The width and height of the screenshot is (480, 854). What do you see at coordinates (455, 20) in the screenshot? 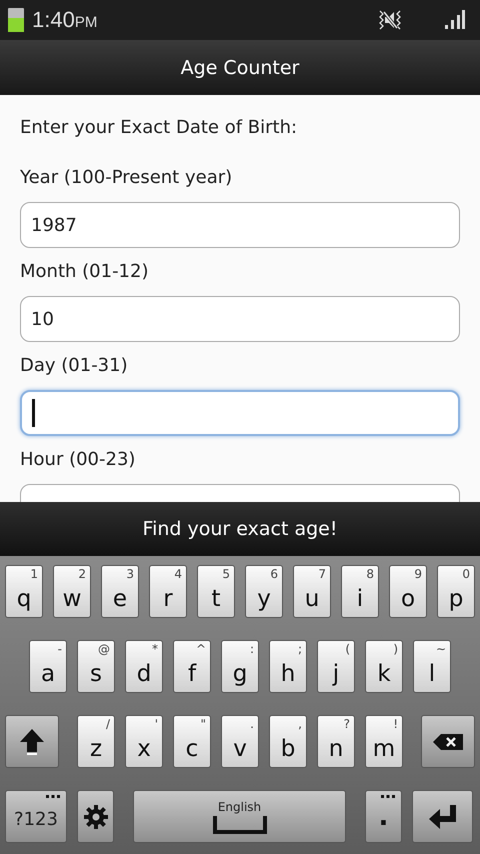
I see `signal-icon` at bounding box center [455, 20].